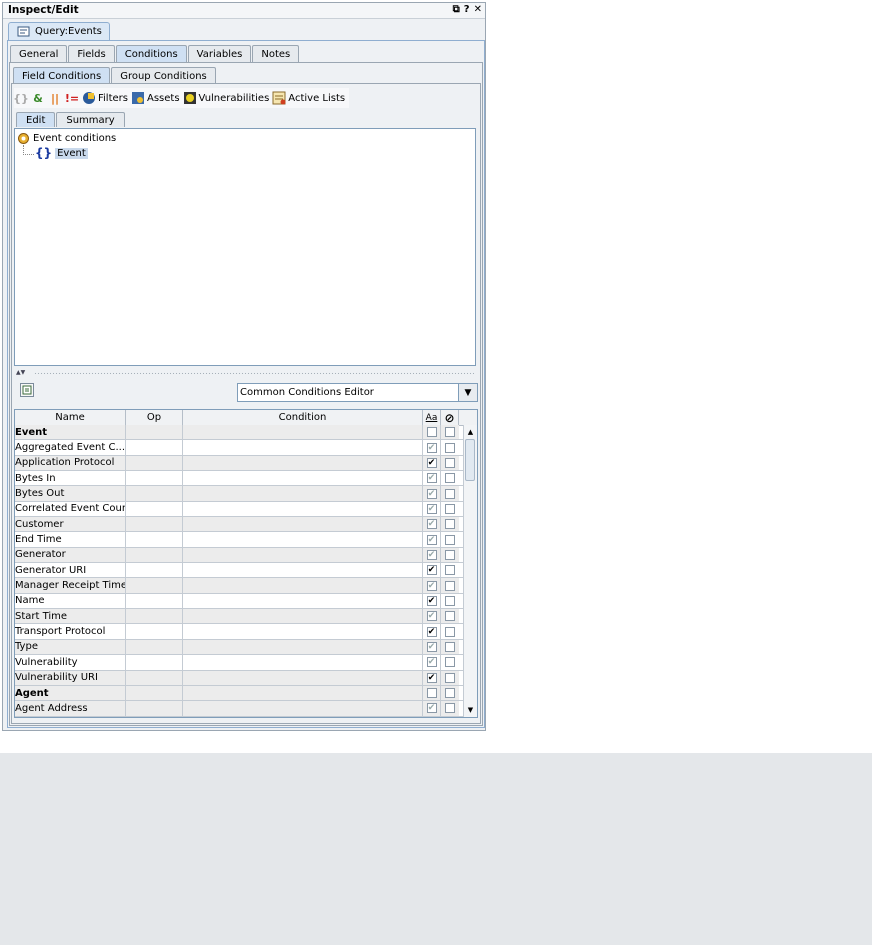  What do you see at coordinates (450, 417) in the screenshot?
I see `negate-icon: ⊘` at bounding box center [450, 417].